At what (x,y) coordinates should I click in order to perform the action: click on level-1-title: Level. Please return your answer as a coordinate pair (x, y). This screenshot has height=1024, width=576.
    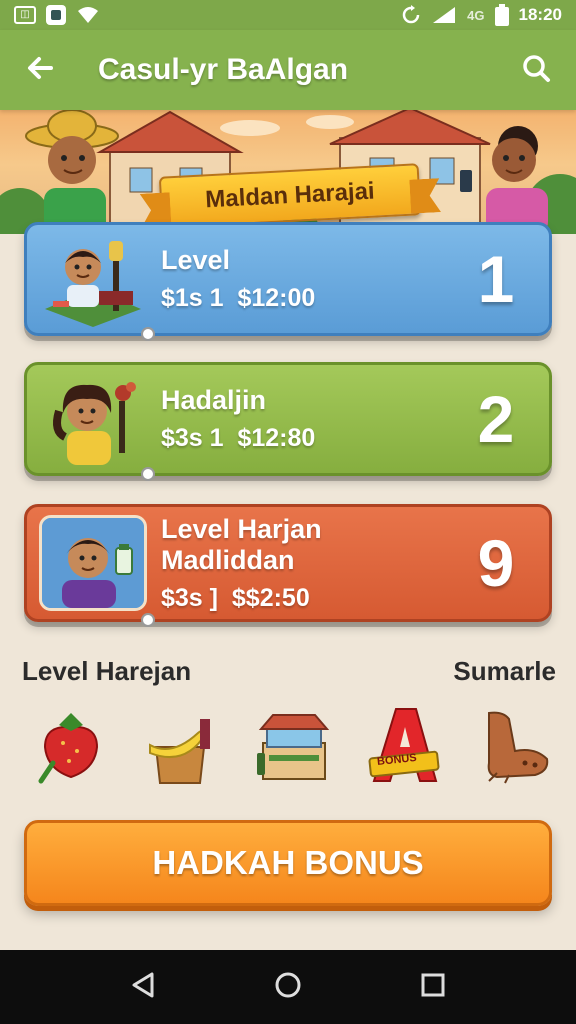
    Looking at the image, I should click on (196, 260).